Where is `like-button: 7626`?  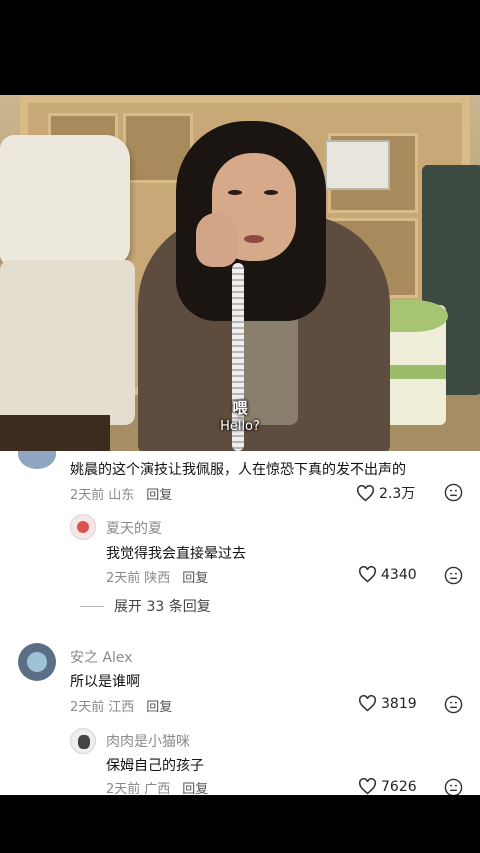
like-button: 7626 is located at coordinates (387, 786).